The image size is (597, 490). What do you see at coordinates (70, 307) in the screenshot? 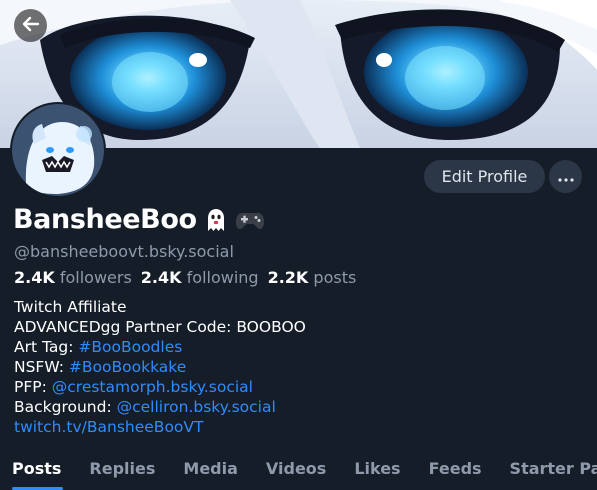
I see `bio-line: Twitch Affiliate` at bounding box center [70, 307].